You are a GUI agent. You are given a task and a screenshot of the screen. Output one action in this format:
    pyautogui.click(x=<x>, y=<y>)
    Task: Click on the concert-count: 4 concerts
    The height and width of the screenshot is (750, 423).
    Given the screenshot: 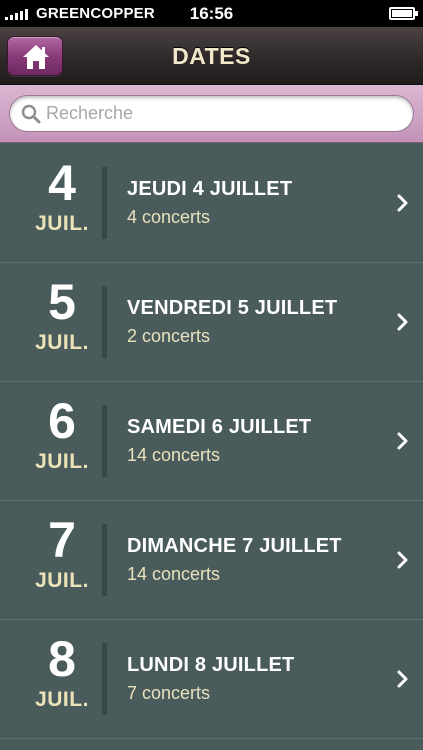 What is the action you would take?
    pyautogui.click(x=169, y=217)
    